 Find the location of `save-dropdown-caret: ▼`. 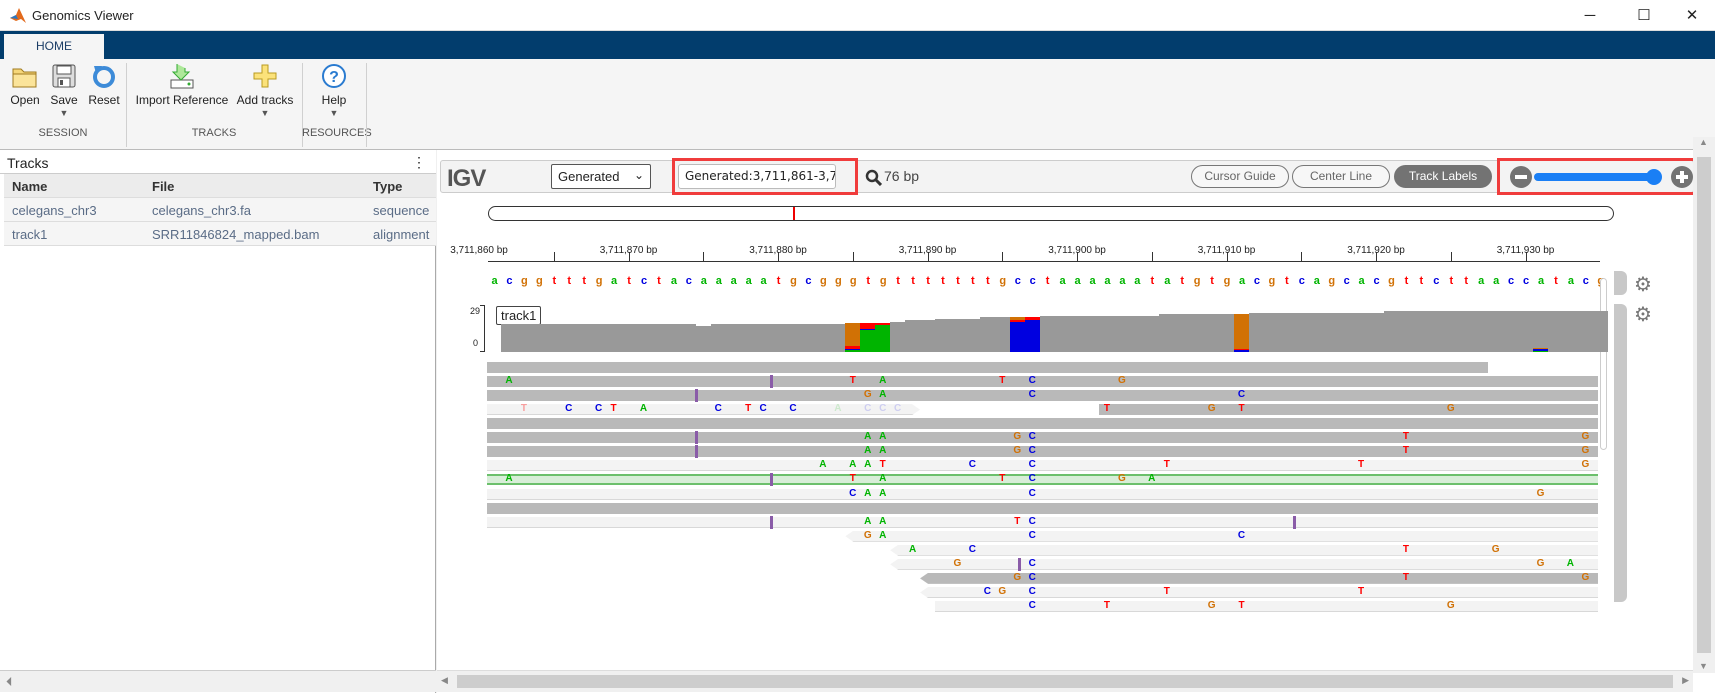

save-dropdown-caret: ▼ is located at coordinates (64, 113).